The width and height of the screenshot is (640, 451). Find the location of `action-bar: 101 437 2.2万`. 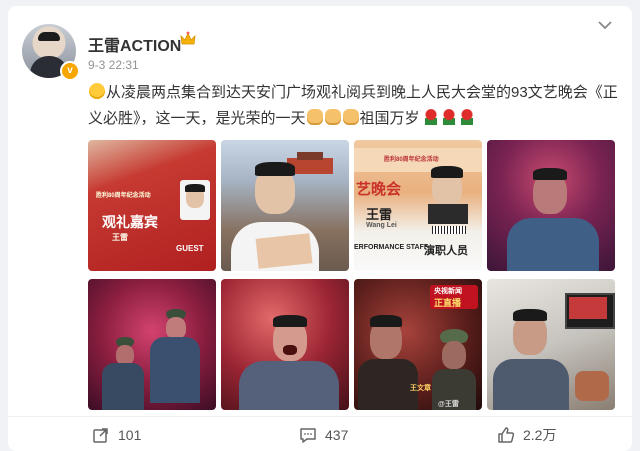

action-bar: 101 437 2.2万 is located at coordinates (320, 433).